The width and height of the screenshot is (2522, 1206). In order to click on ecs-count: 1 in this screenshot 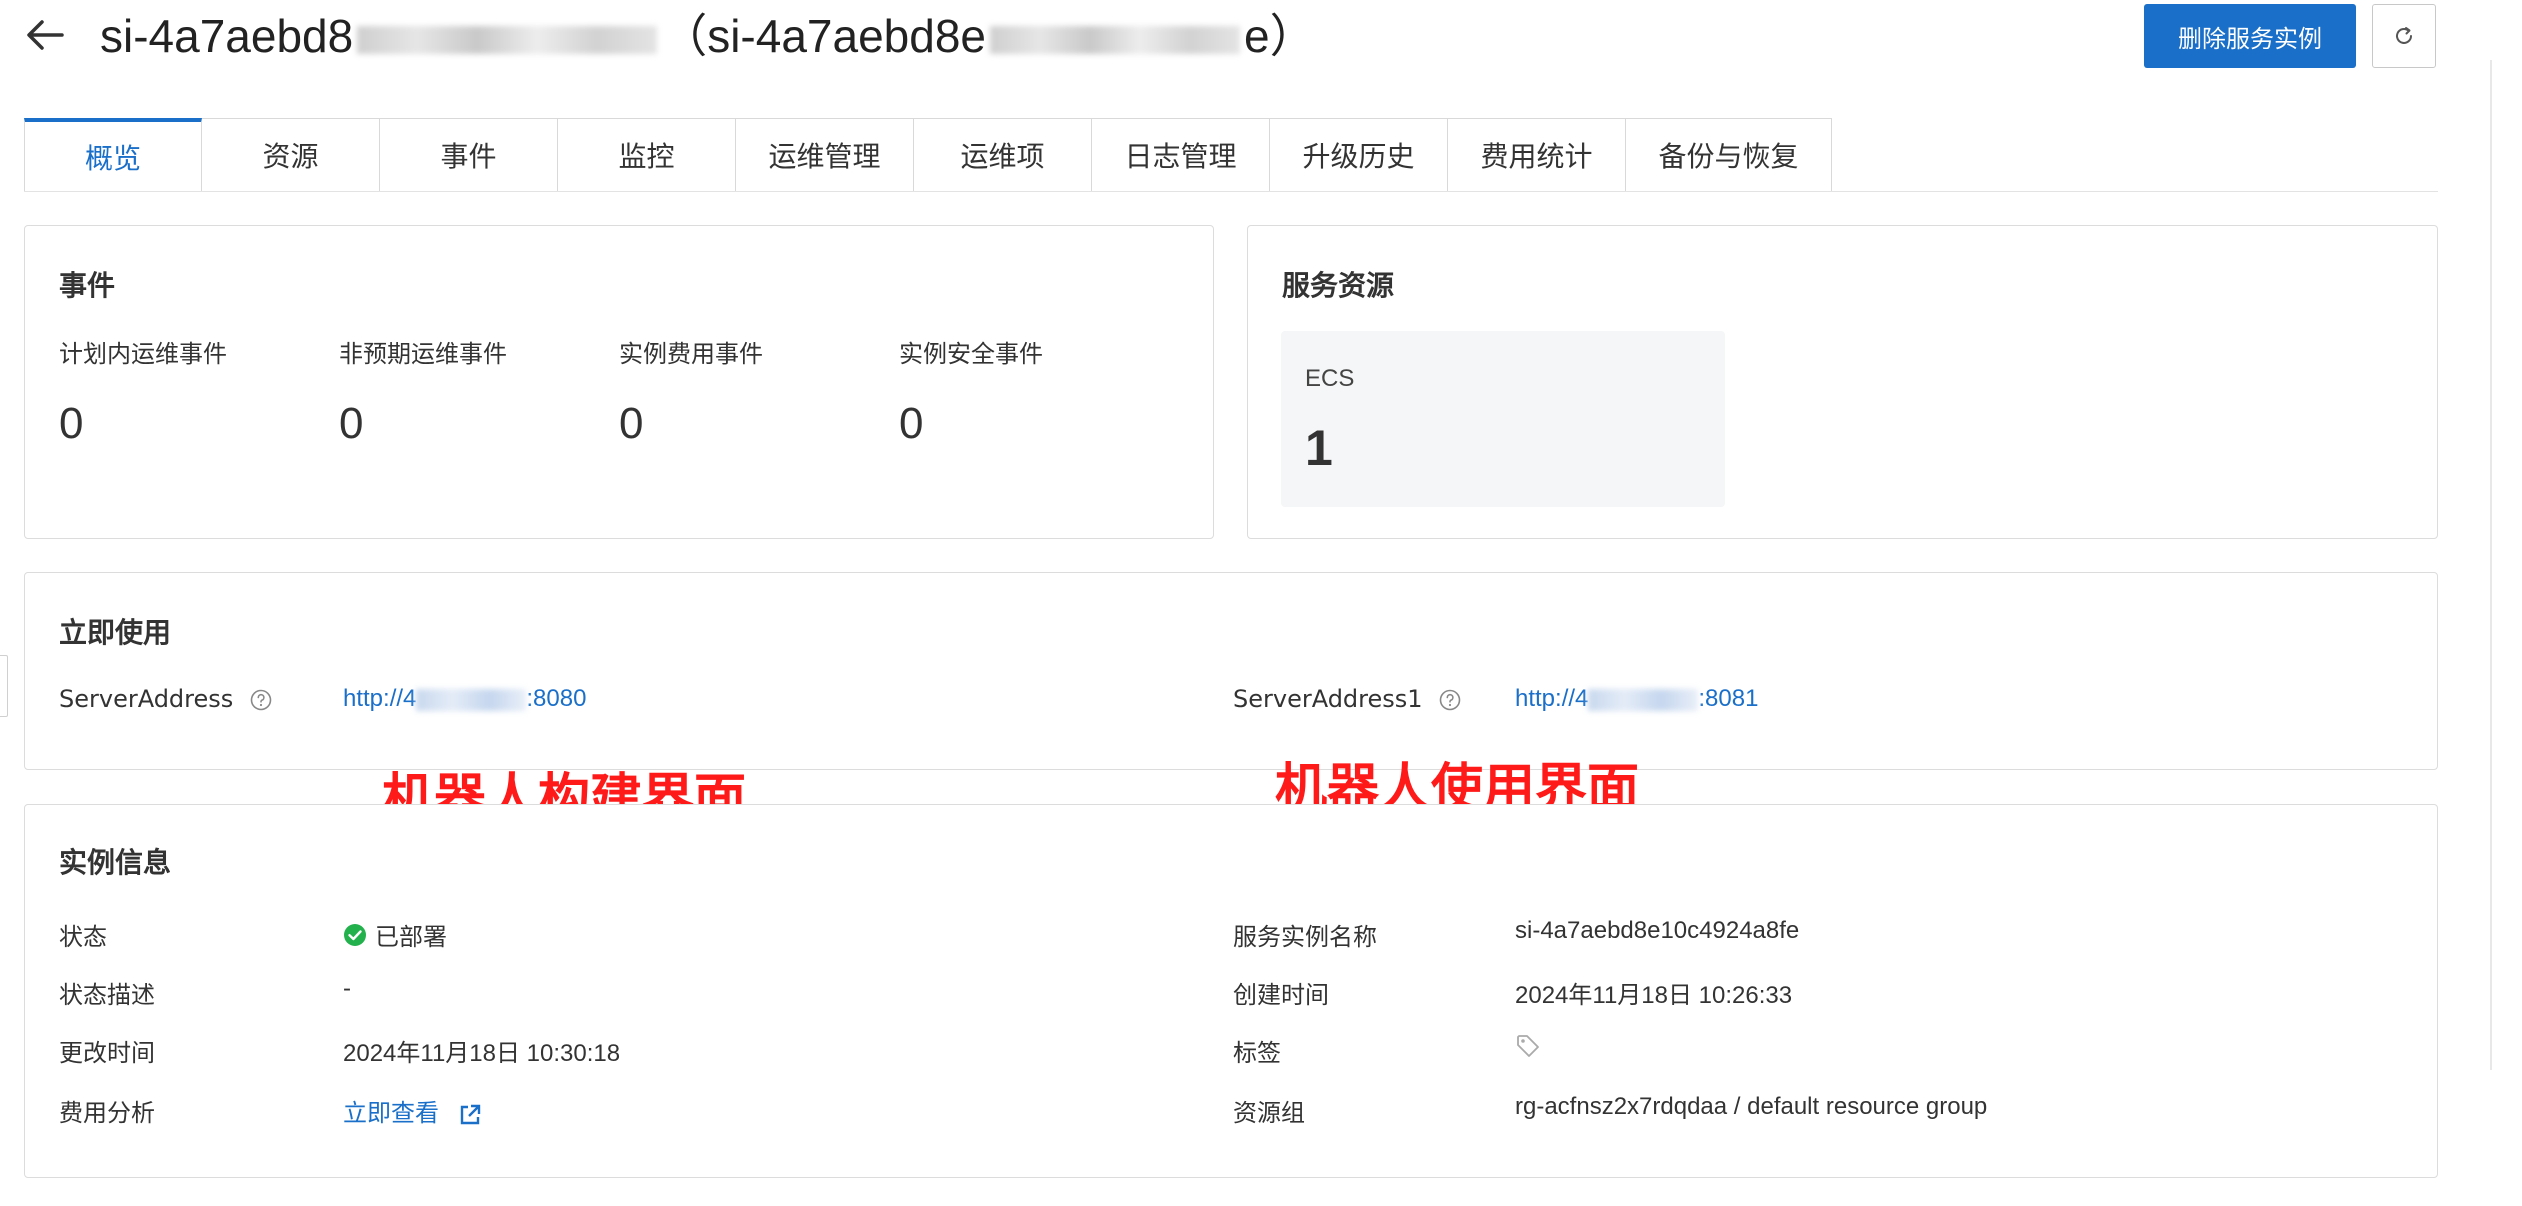, I will do `click(1319, 448)`.